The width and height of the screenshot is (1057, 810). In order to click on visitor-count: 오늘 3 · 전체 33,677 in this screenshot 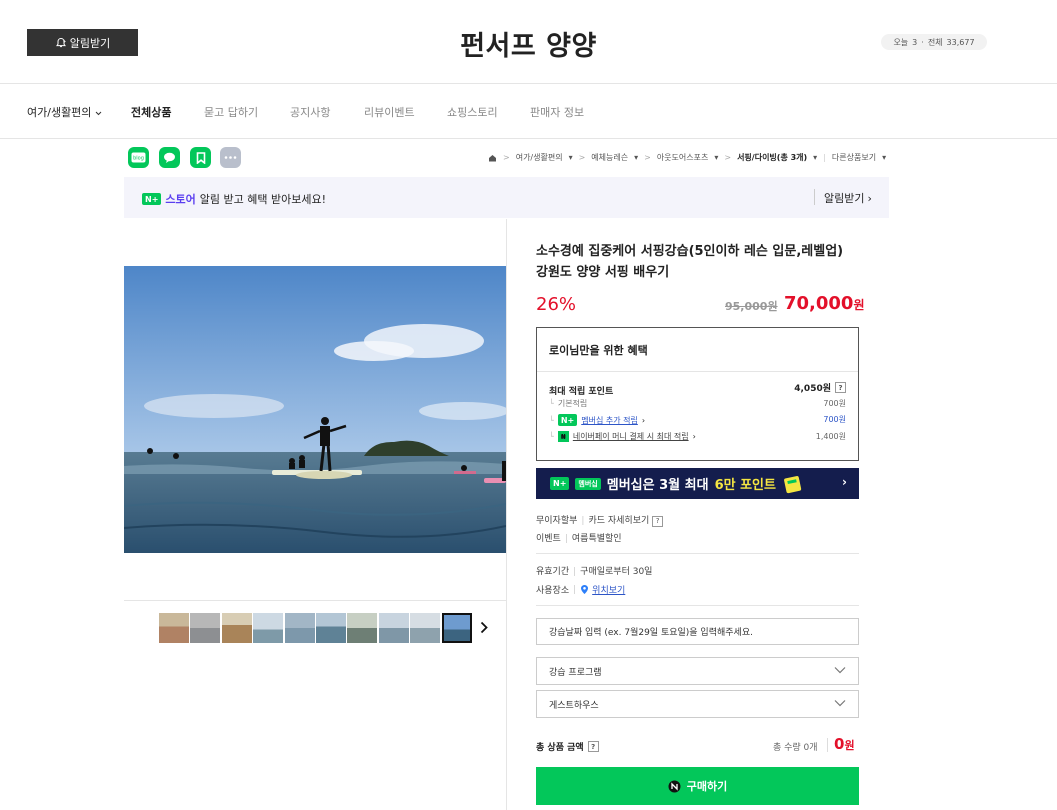, I will do `click(934, 42)`.